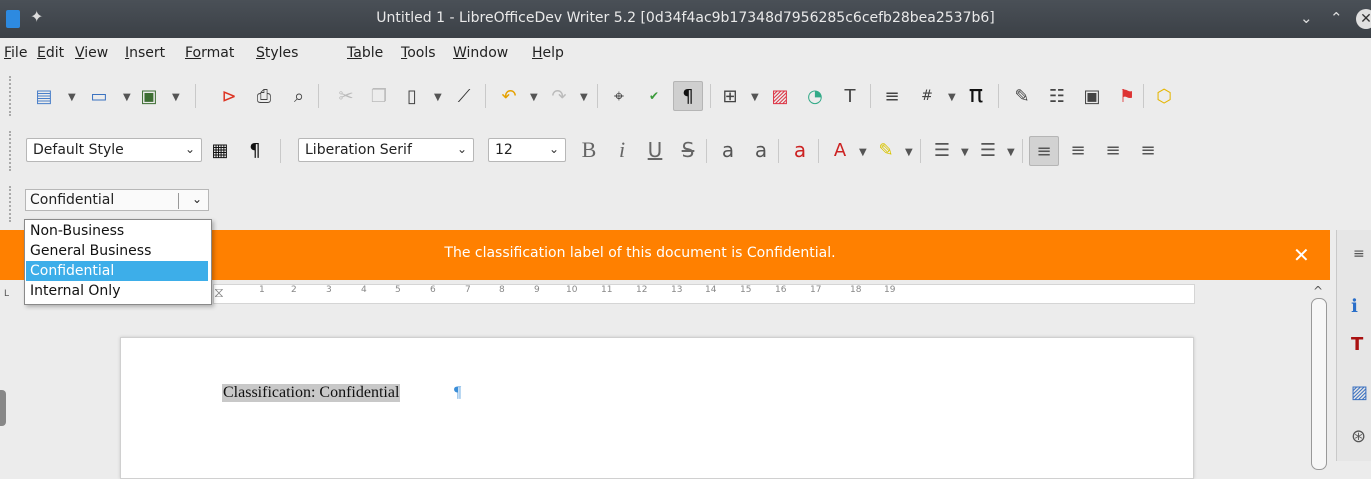 This screenshot has width=1371, height=479. Describe the element at coordinates (892, 96) in the screenshot. I see `insert-page-break-icon: ≡` at that location.